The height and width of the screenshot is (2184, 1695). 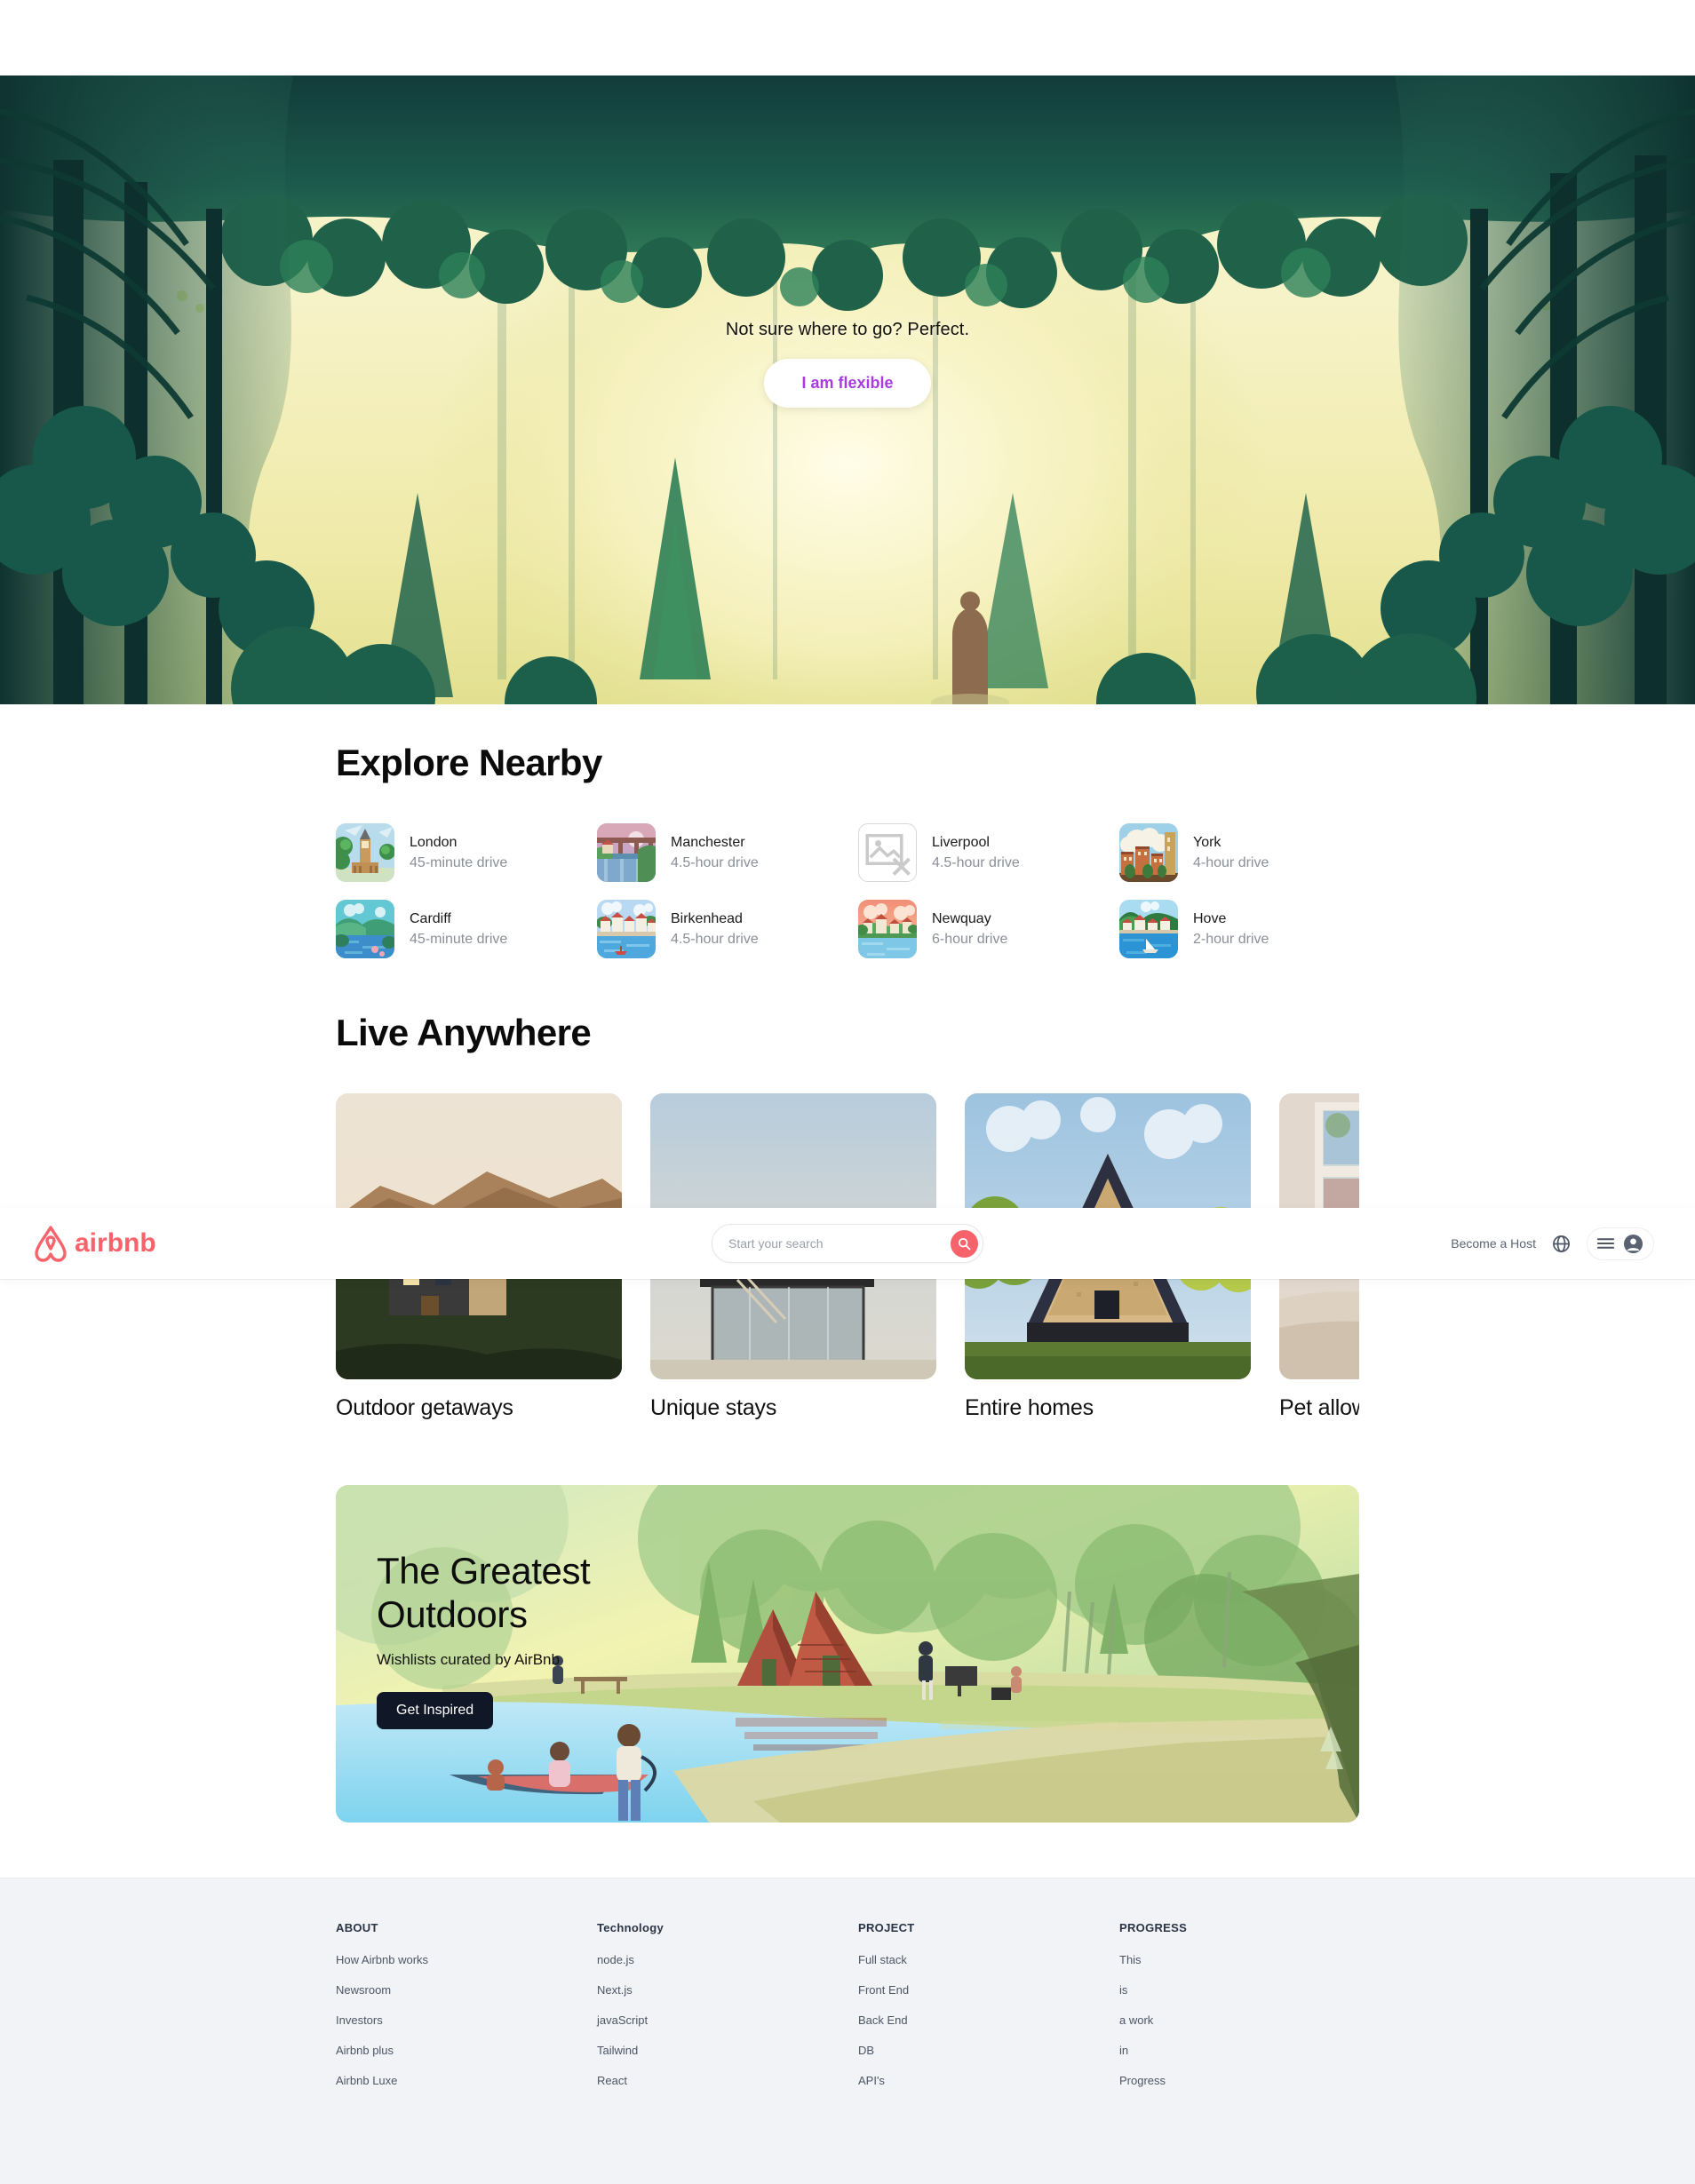 I want to click on footer-link: Investors, so click(x=456, y=2020).